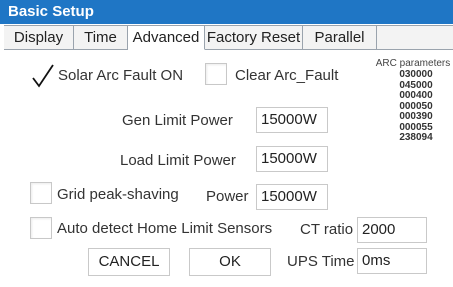  I want to click on grid-peak-shaving-power-label: Power, so click(227, 196).